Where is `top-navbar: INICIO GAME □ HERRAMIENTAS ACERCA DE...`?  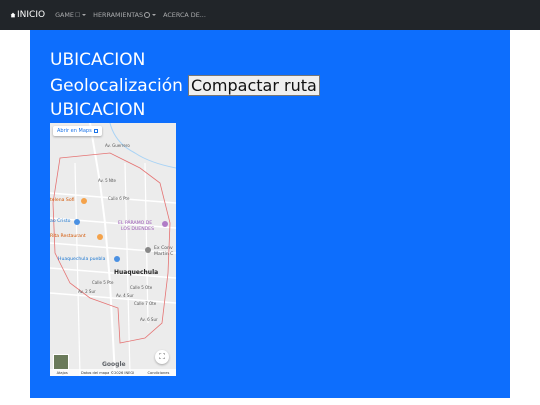 top-navbar: INICIO GAME □ HERRAMIENTAS ACERCA DE... is located at coordinates (270, 15).